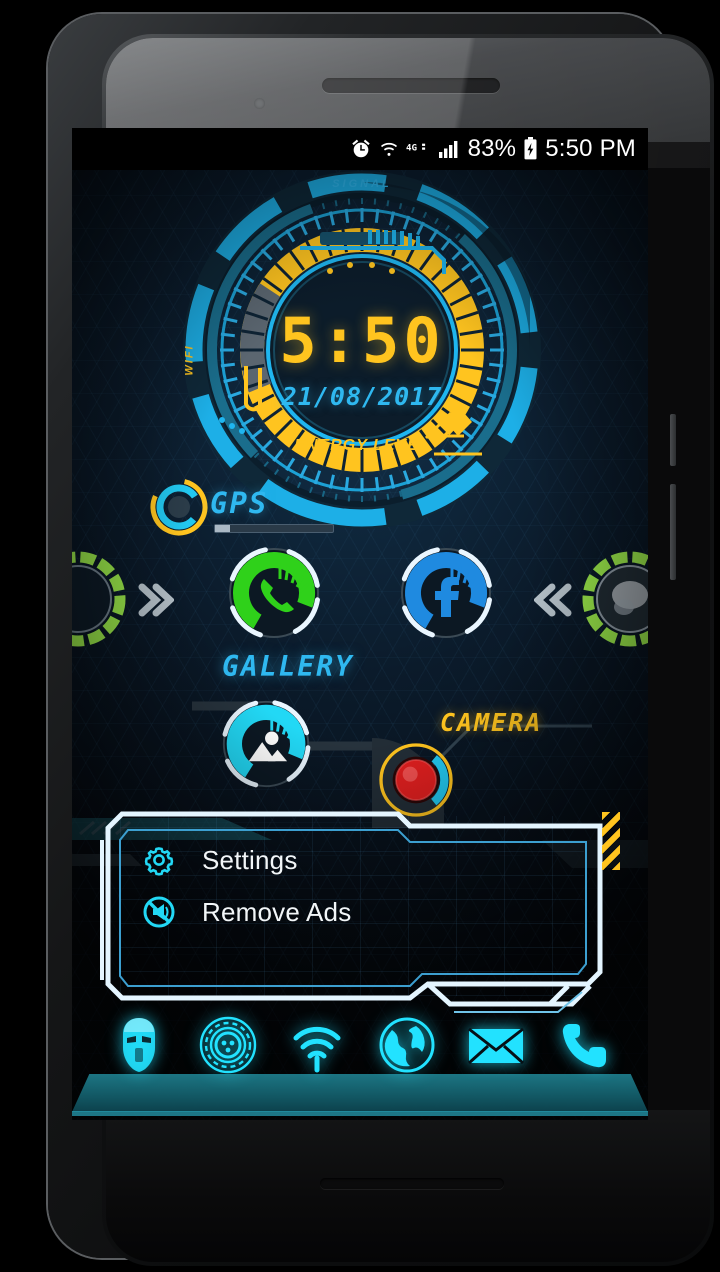 Image resolution: width=720 pixels, height=1272 pixels. Describe the element at coordinates (412, 1183) in the screenshot. I see `bottom-speaker-grill` at that location.